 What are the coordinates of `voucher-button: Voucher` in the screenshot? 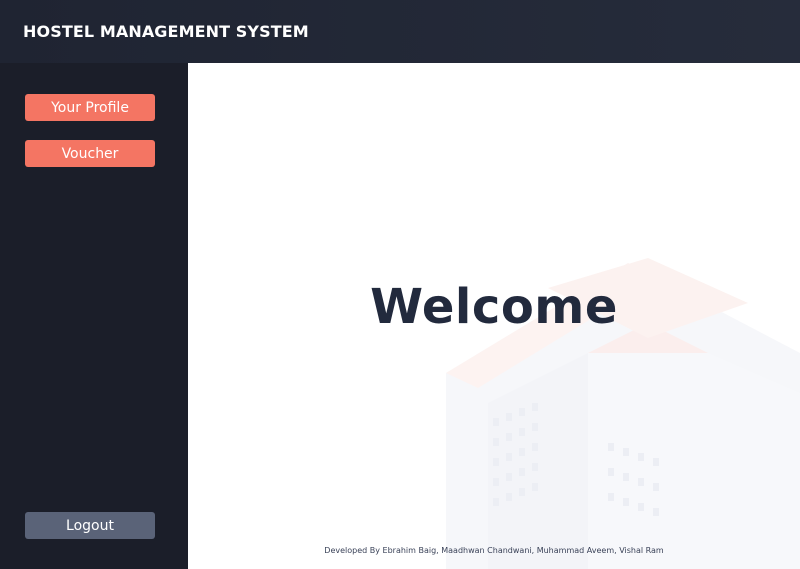 It's located at (90, 153).